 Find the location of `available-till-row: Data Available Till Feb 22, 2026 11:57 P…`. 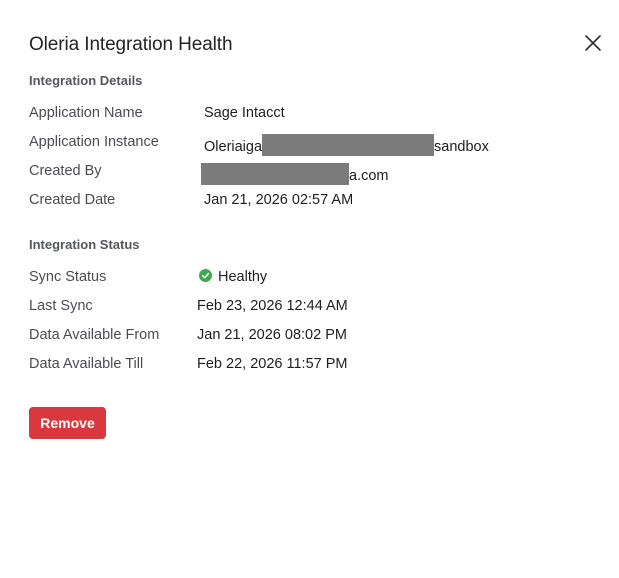

available-till-row: Data Available Till Feb 22, 2026 11:57 P… is located at coordinates (309, 366).